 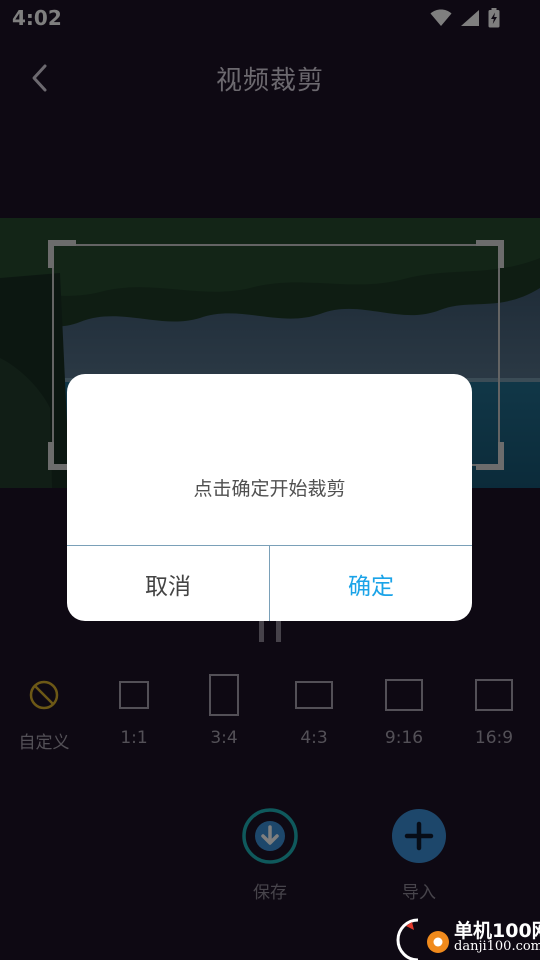 I want to click on cancel-button: 取消, so click(x=168, y=583).